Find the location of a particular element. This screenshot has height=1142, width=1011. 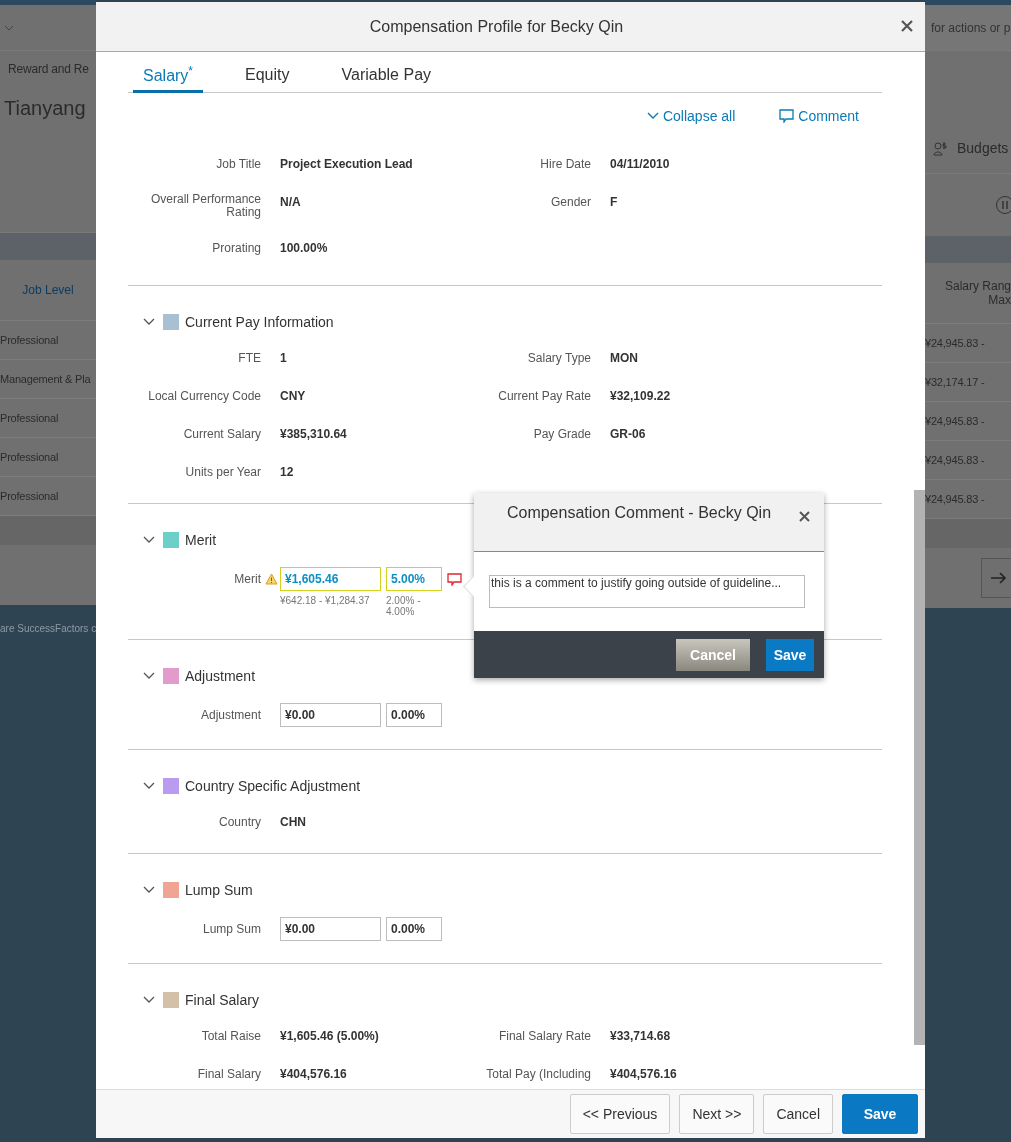

field-value: ¥33,714.68 is located at coordinates (640, 1036).